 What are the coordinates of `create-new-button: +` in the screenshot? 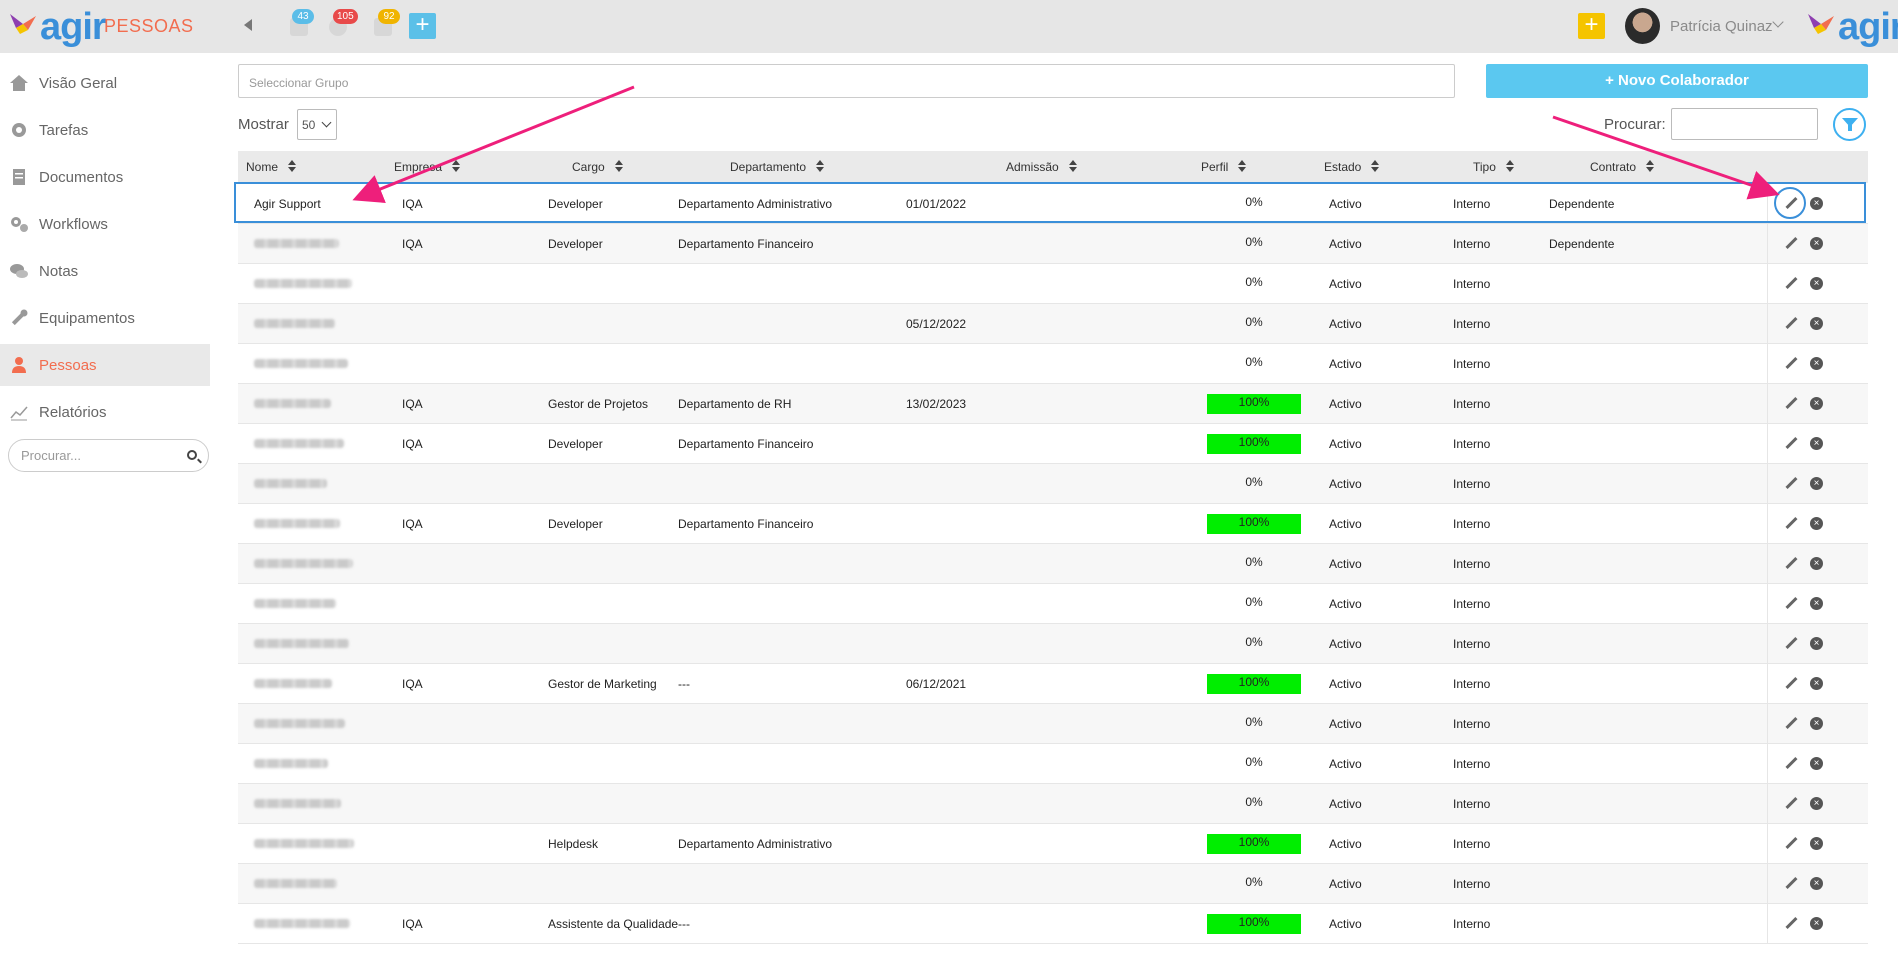 It's located at (1591, 26).